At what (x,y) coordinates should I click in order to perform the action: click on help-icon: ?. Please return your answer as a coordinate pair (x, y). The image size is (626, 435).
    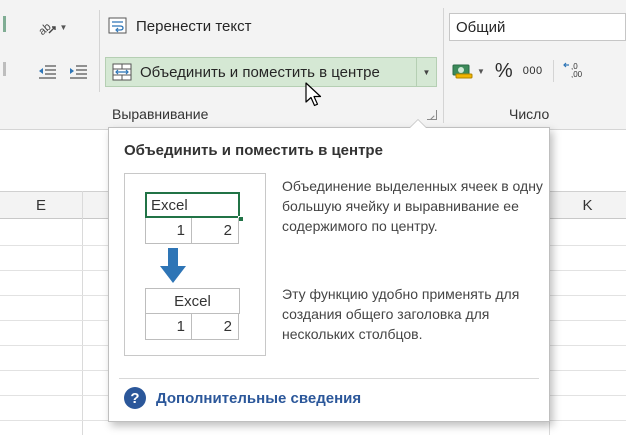
    Looking at the image, I should click on (135, 398).